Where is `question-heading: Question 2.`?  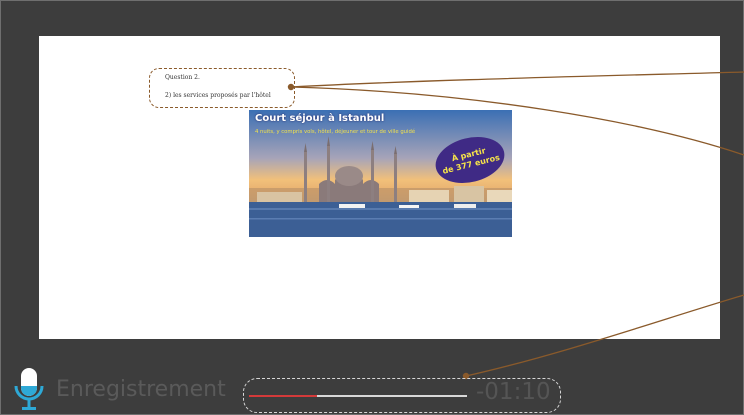 question-heading: Question 2. is located at coordinates (182, 77).